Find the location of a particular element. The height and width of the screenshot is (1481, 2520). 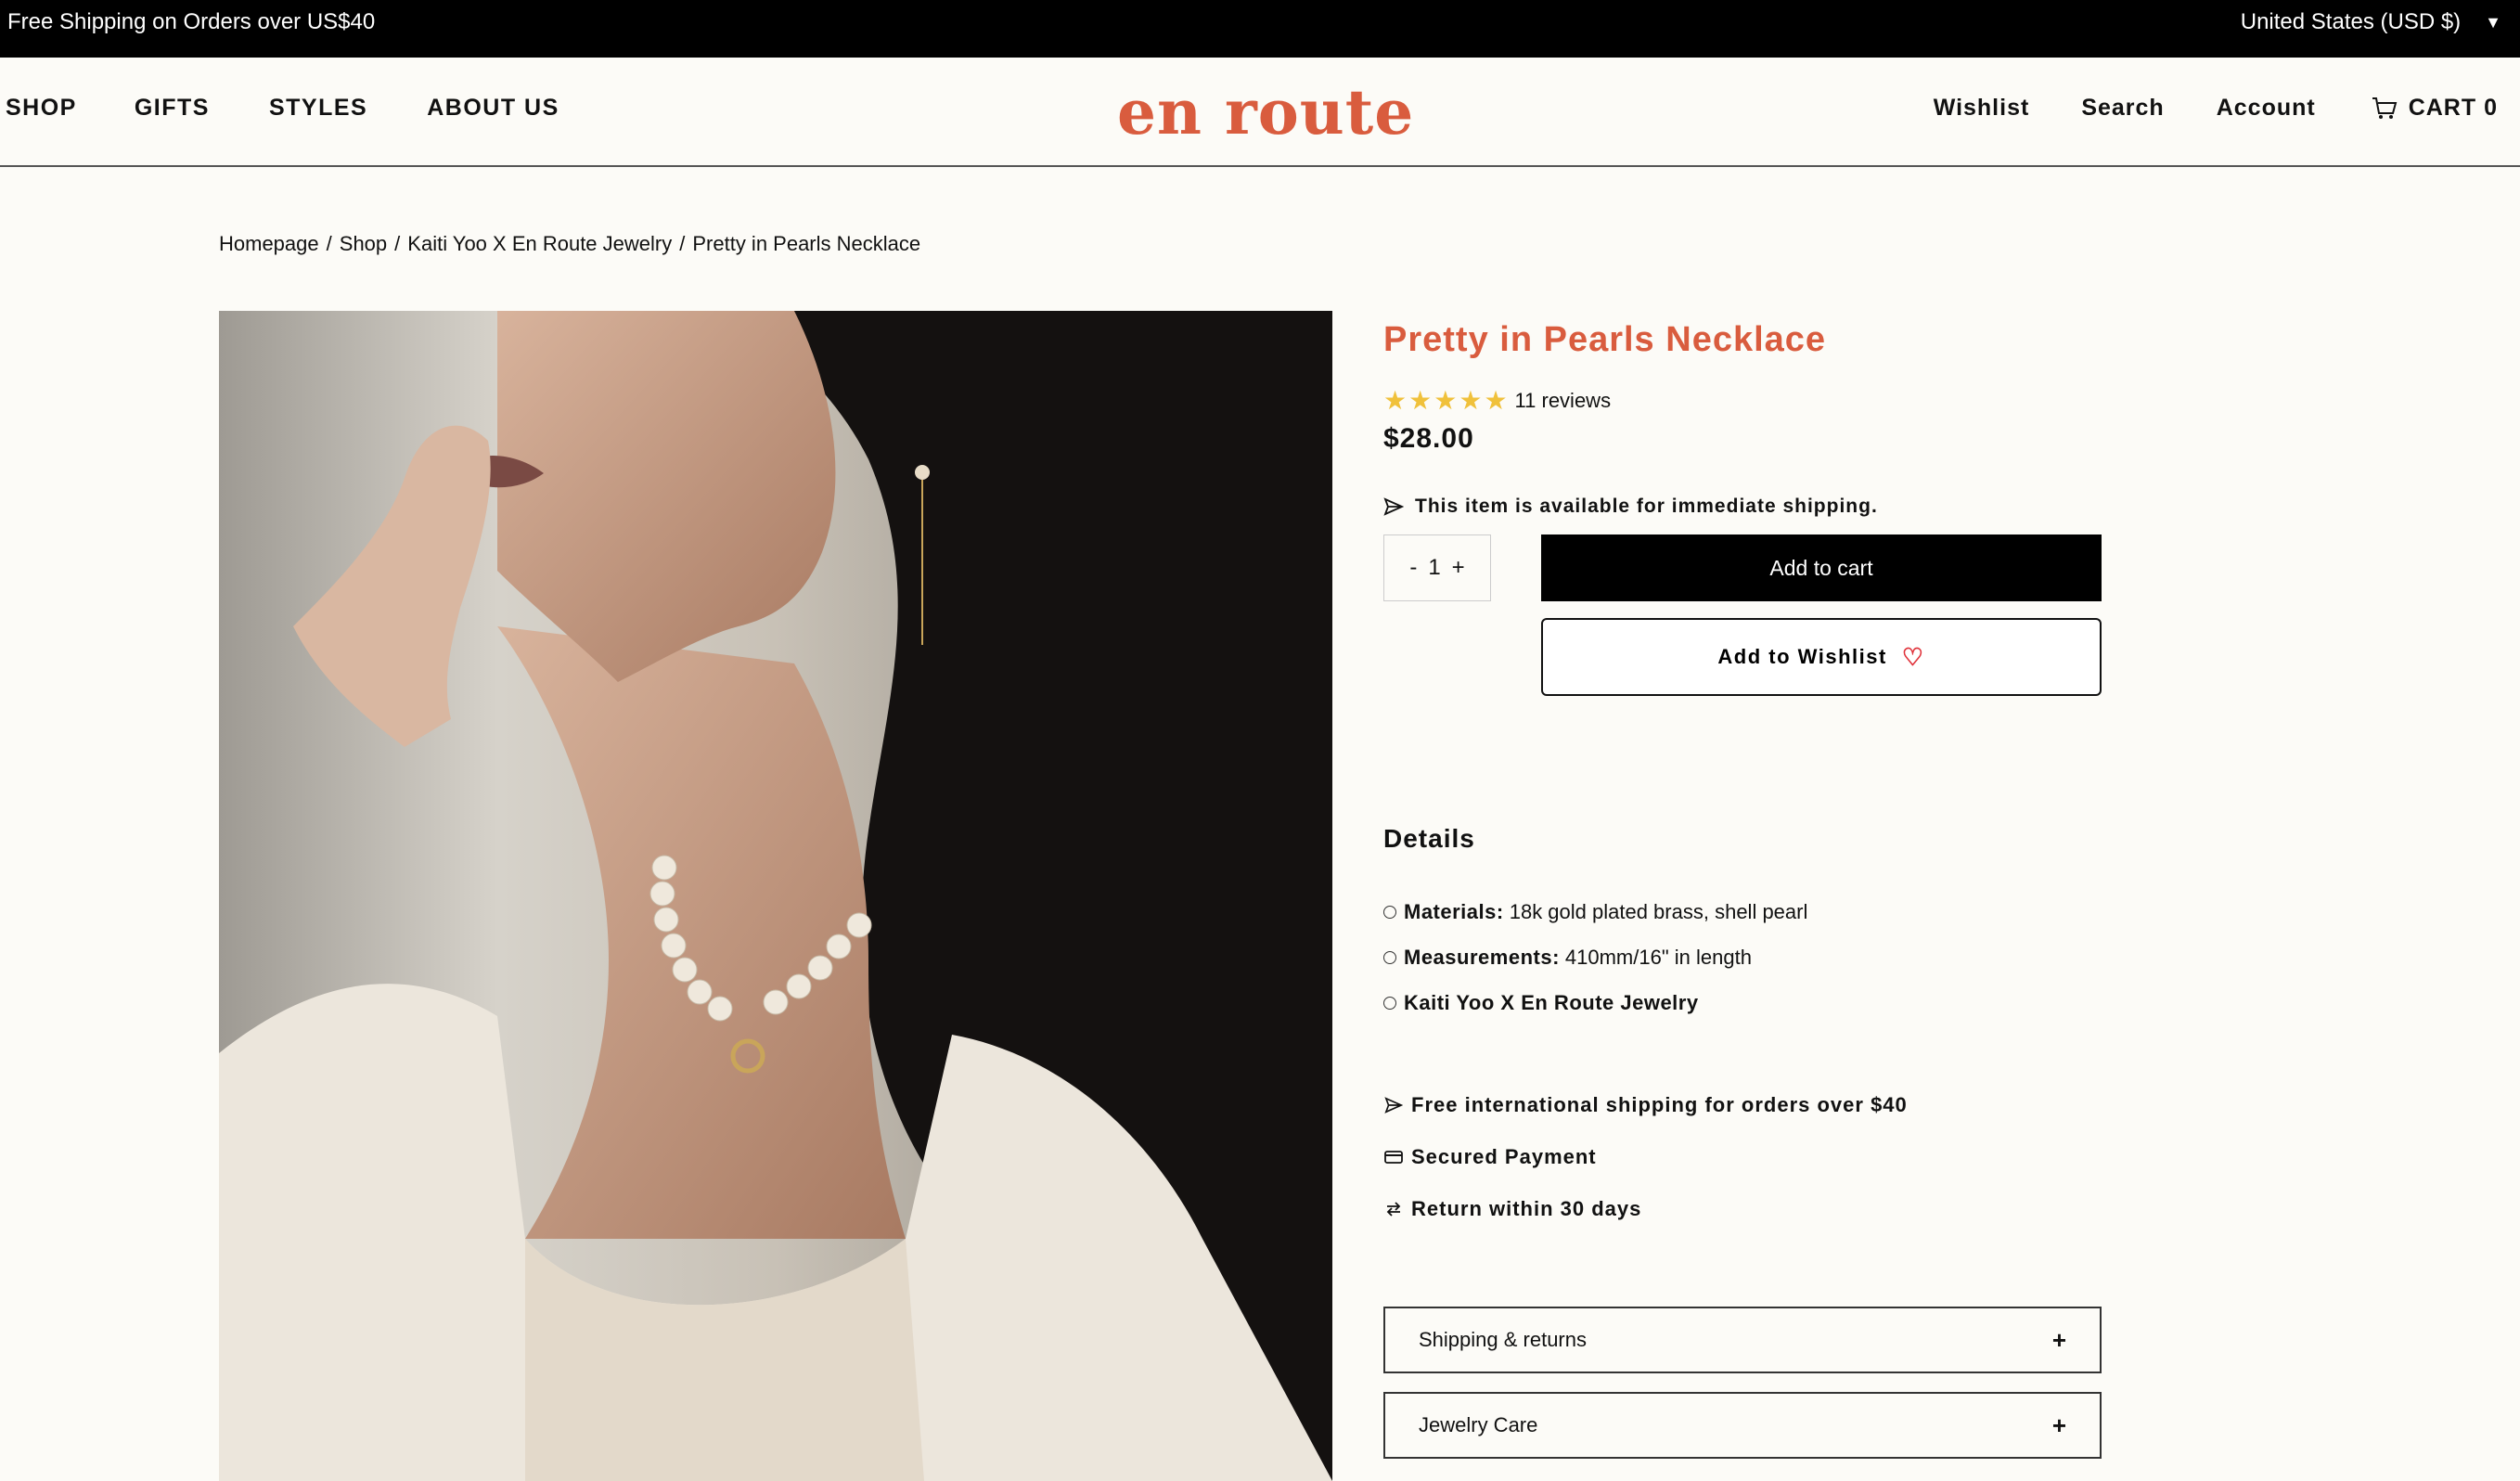

product-rating: ★ ★ ★ ★ ★ 11 reviews is located at coordinates (1742, 401).